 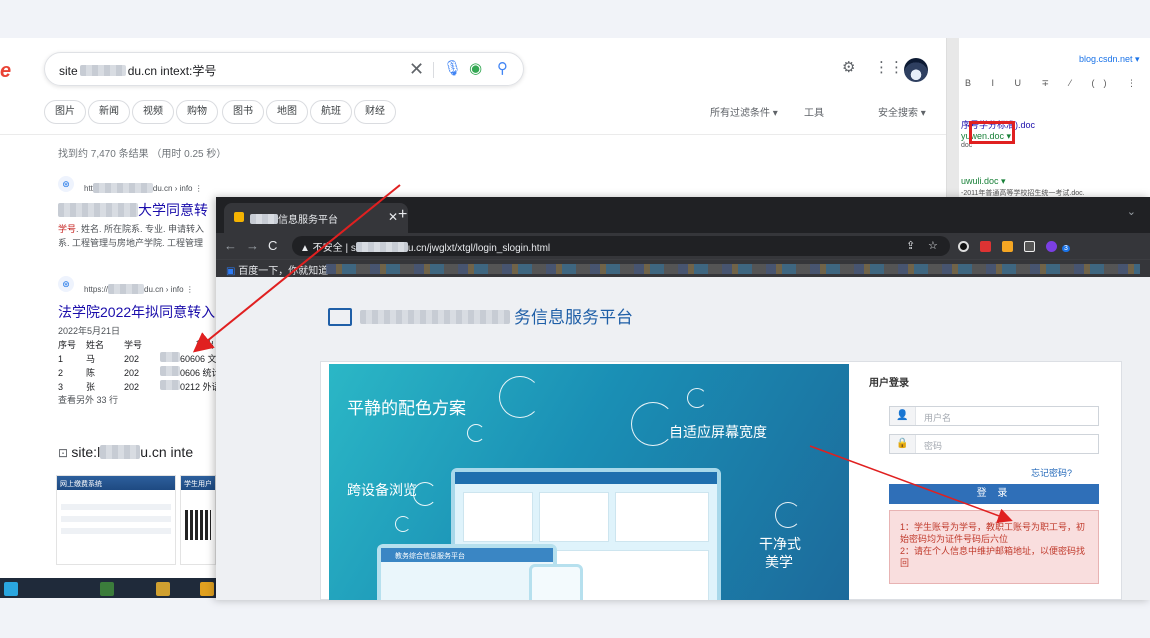 What do you see at coordinates (5, 71) in the screenshot?
I see `google-logo: e` at bounding box center [5, 71].